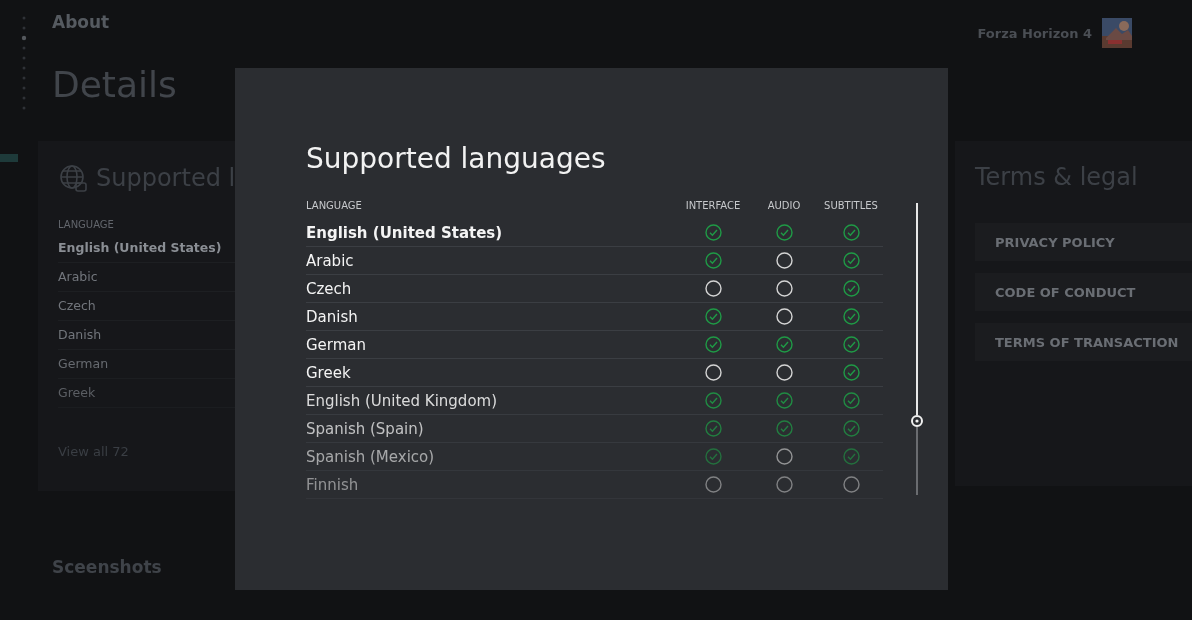 Image resolution: width=1192 pixels, height=620 pixels. What do you see at coordinates (337, 344) in the screenshot?
I see `language-name: German` at bounding box center [337, 344].